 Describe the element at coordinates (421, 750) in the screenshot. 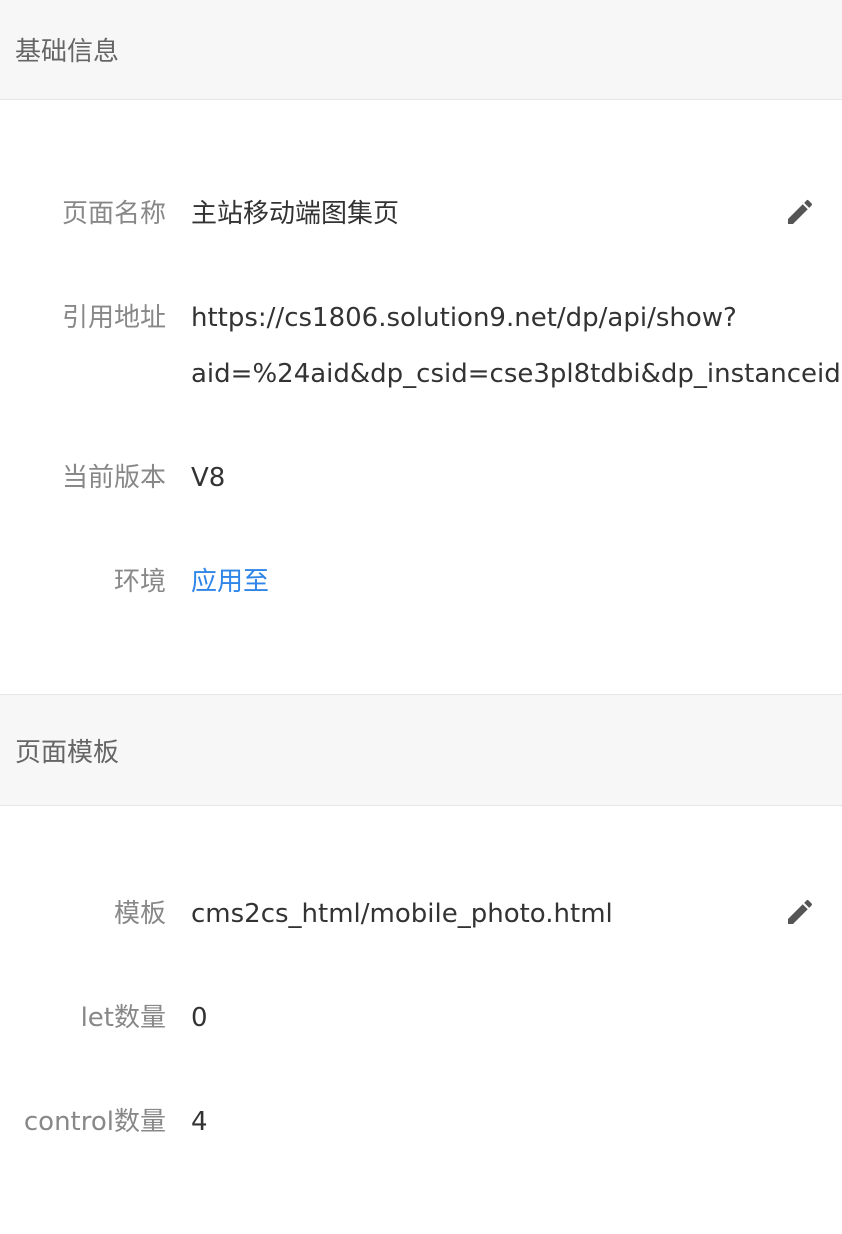

I see `section-header-page-template: 页面模板` at that location.